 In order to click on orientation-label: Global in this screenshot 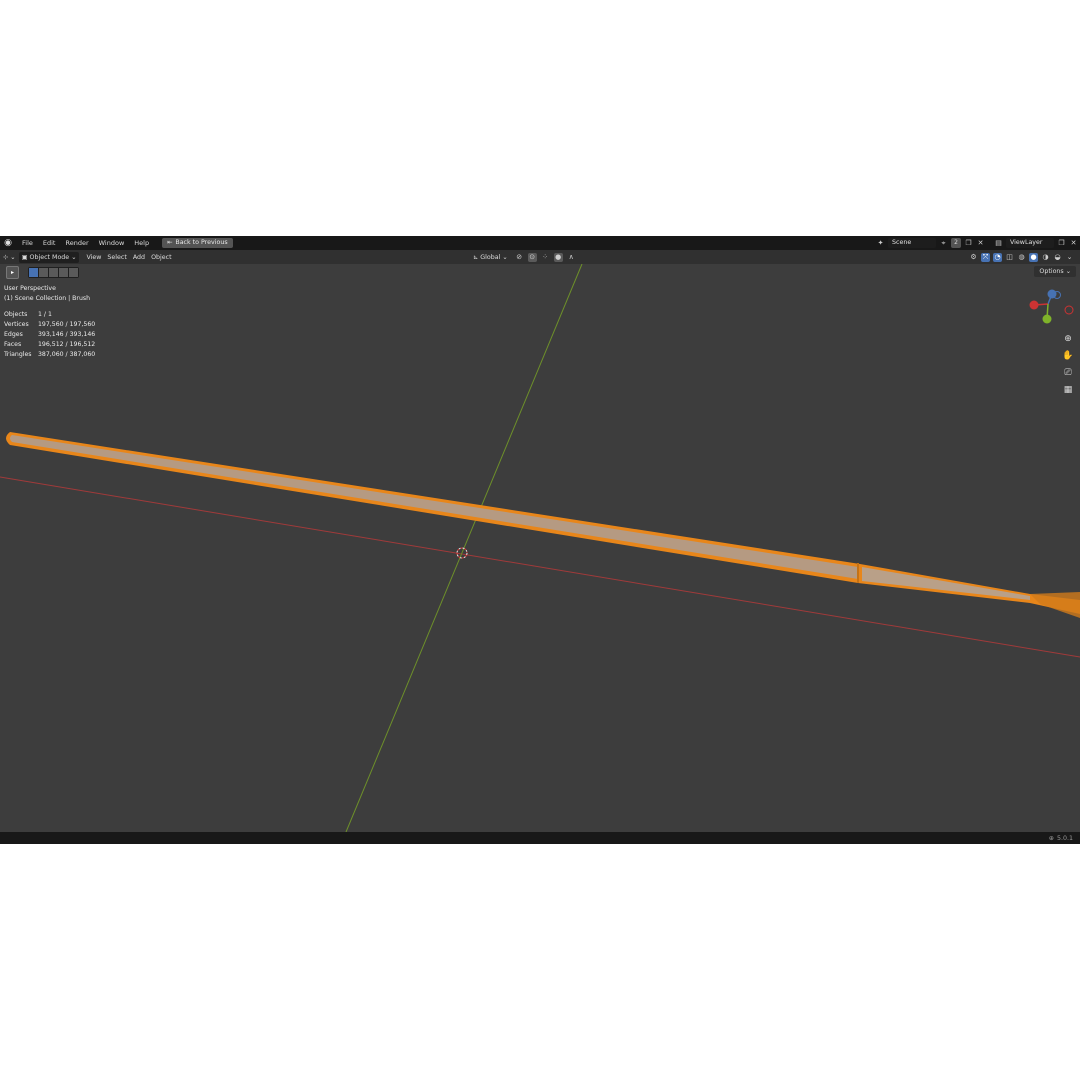, I will do `click(490, 257)`.